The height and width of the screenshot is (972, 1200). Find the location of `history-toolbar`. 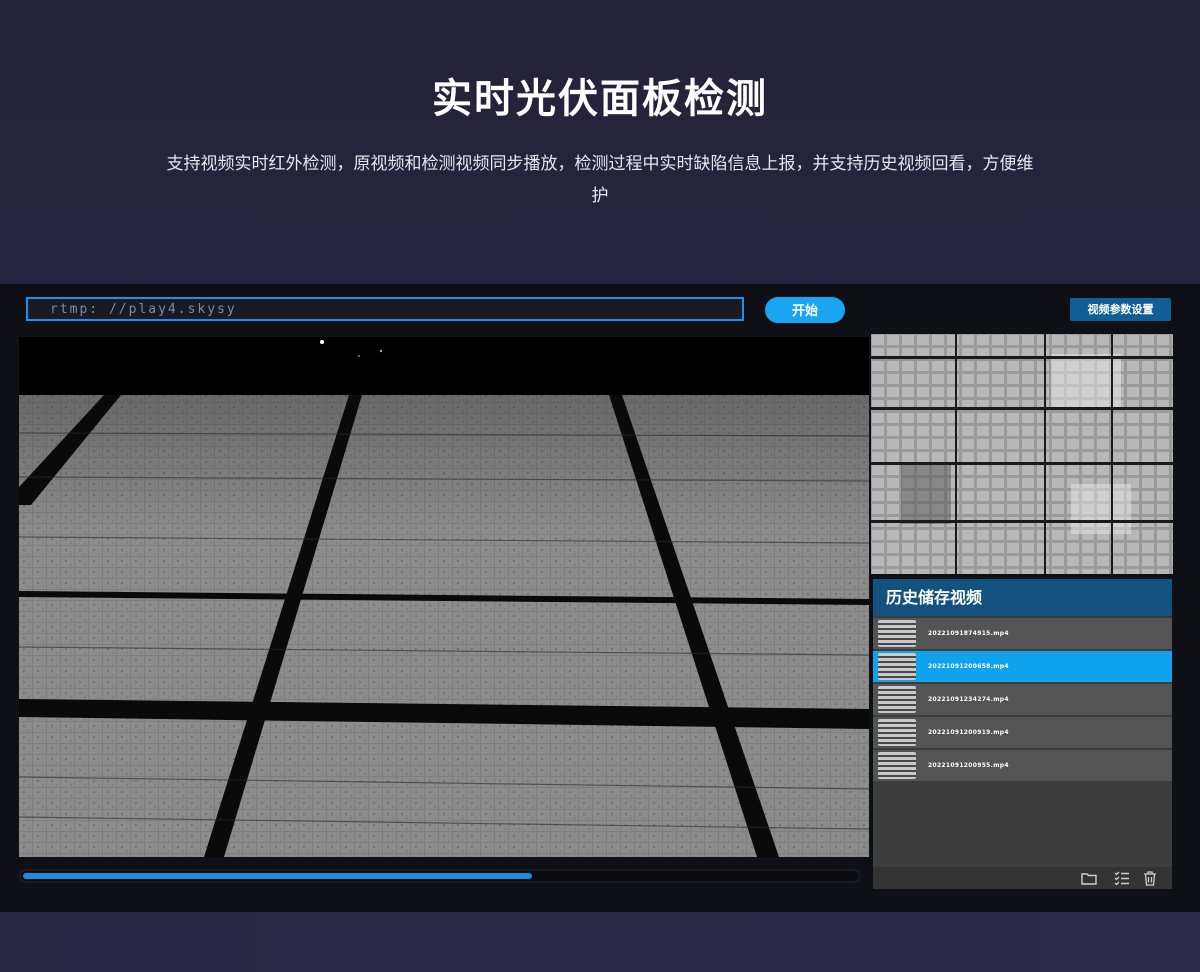

history-toolbar is located at coordinates (1022, 878).